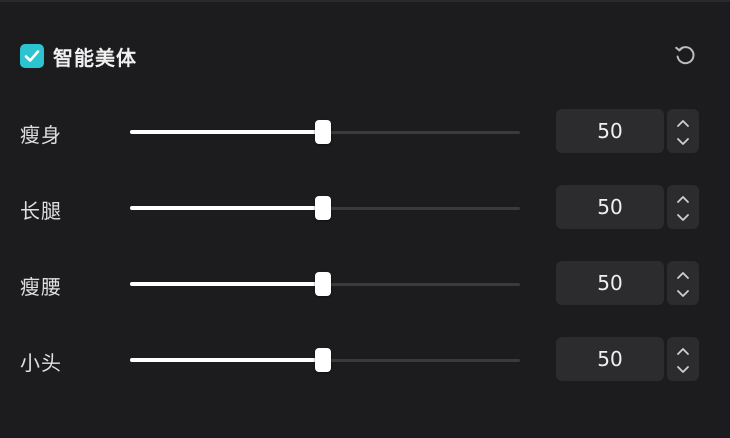 The width and height of the screenshot is (730, 438). I want to click on reset-icon, so click(685, 57).